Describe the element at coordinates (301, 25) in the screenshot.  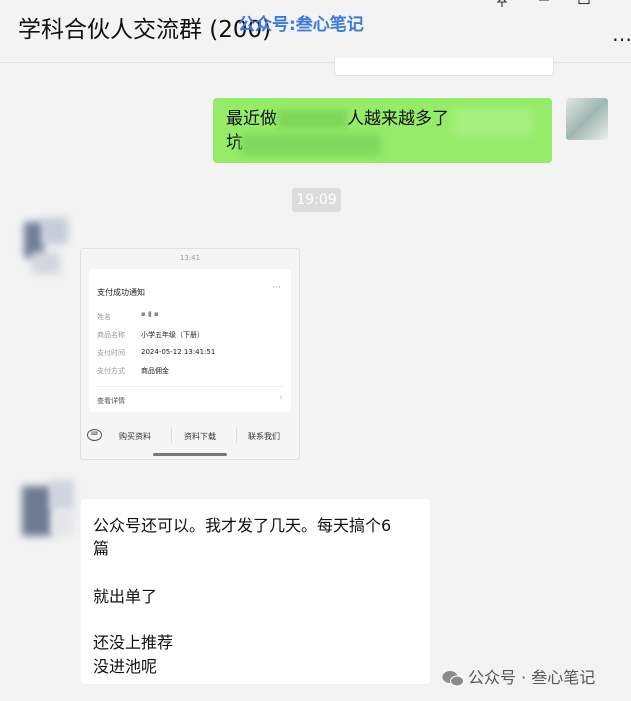
I see `title-watermark: 公众号:叁心笔记` at that location.